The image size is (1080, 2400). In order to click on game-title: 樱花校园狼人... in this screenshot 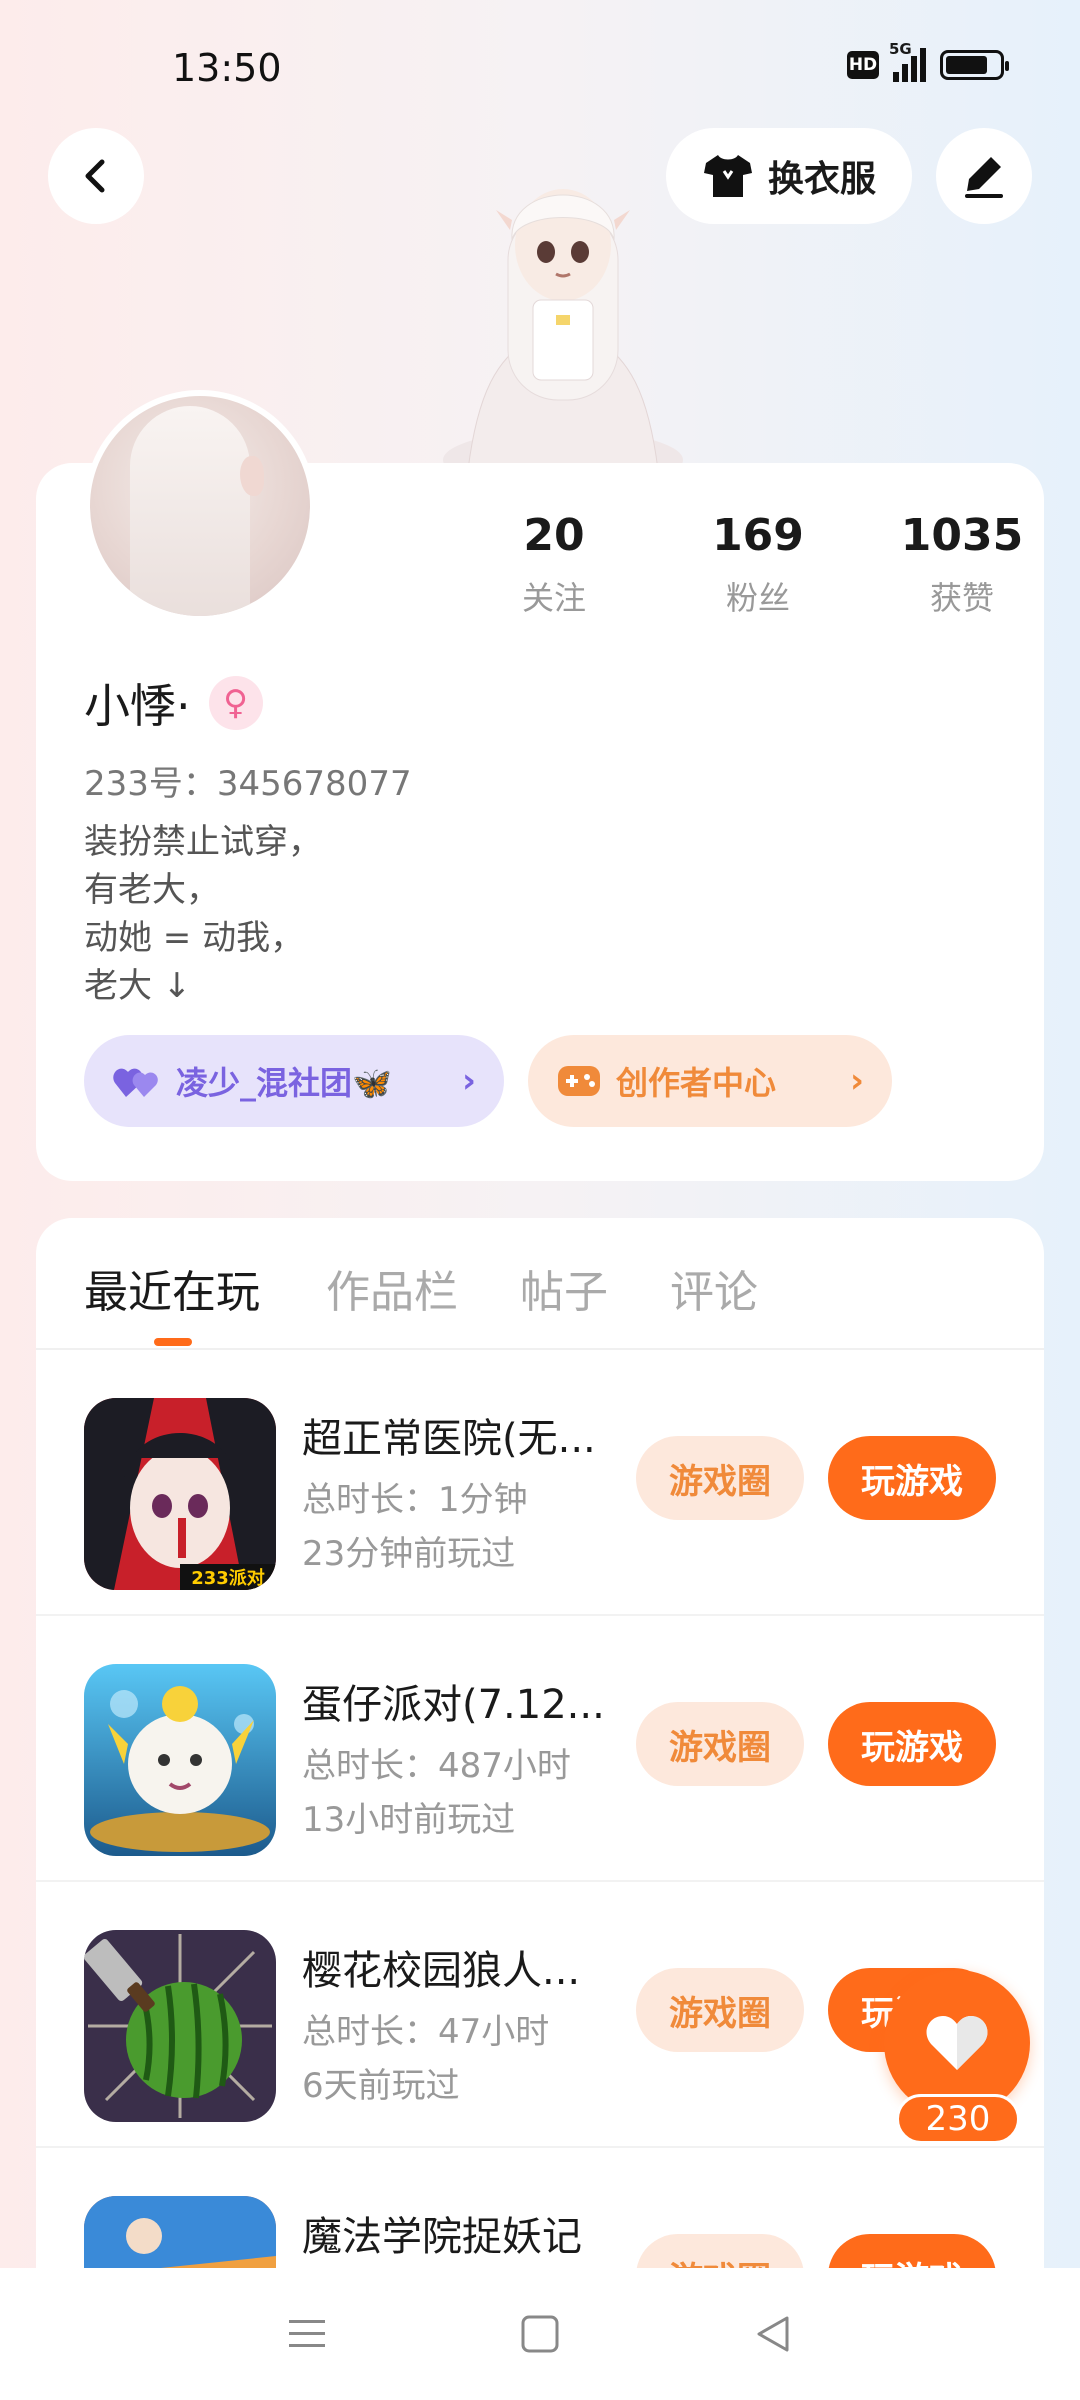, I will do `click(441, 1971)`.